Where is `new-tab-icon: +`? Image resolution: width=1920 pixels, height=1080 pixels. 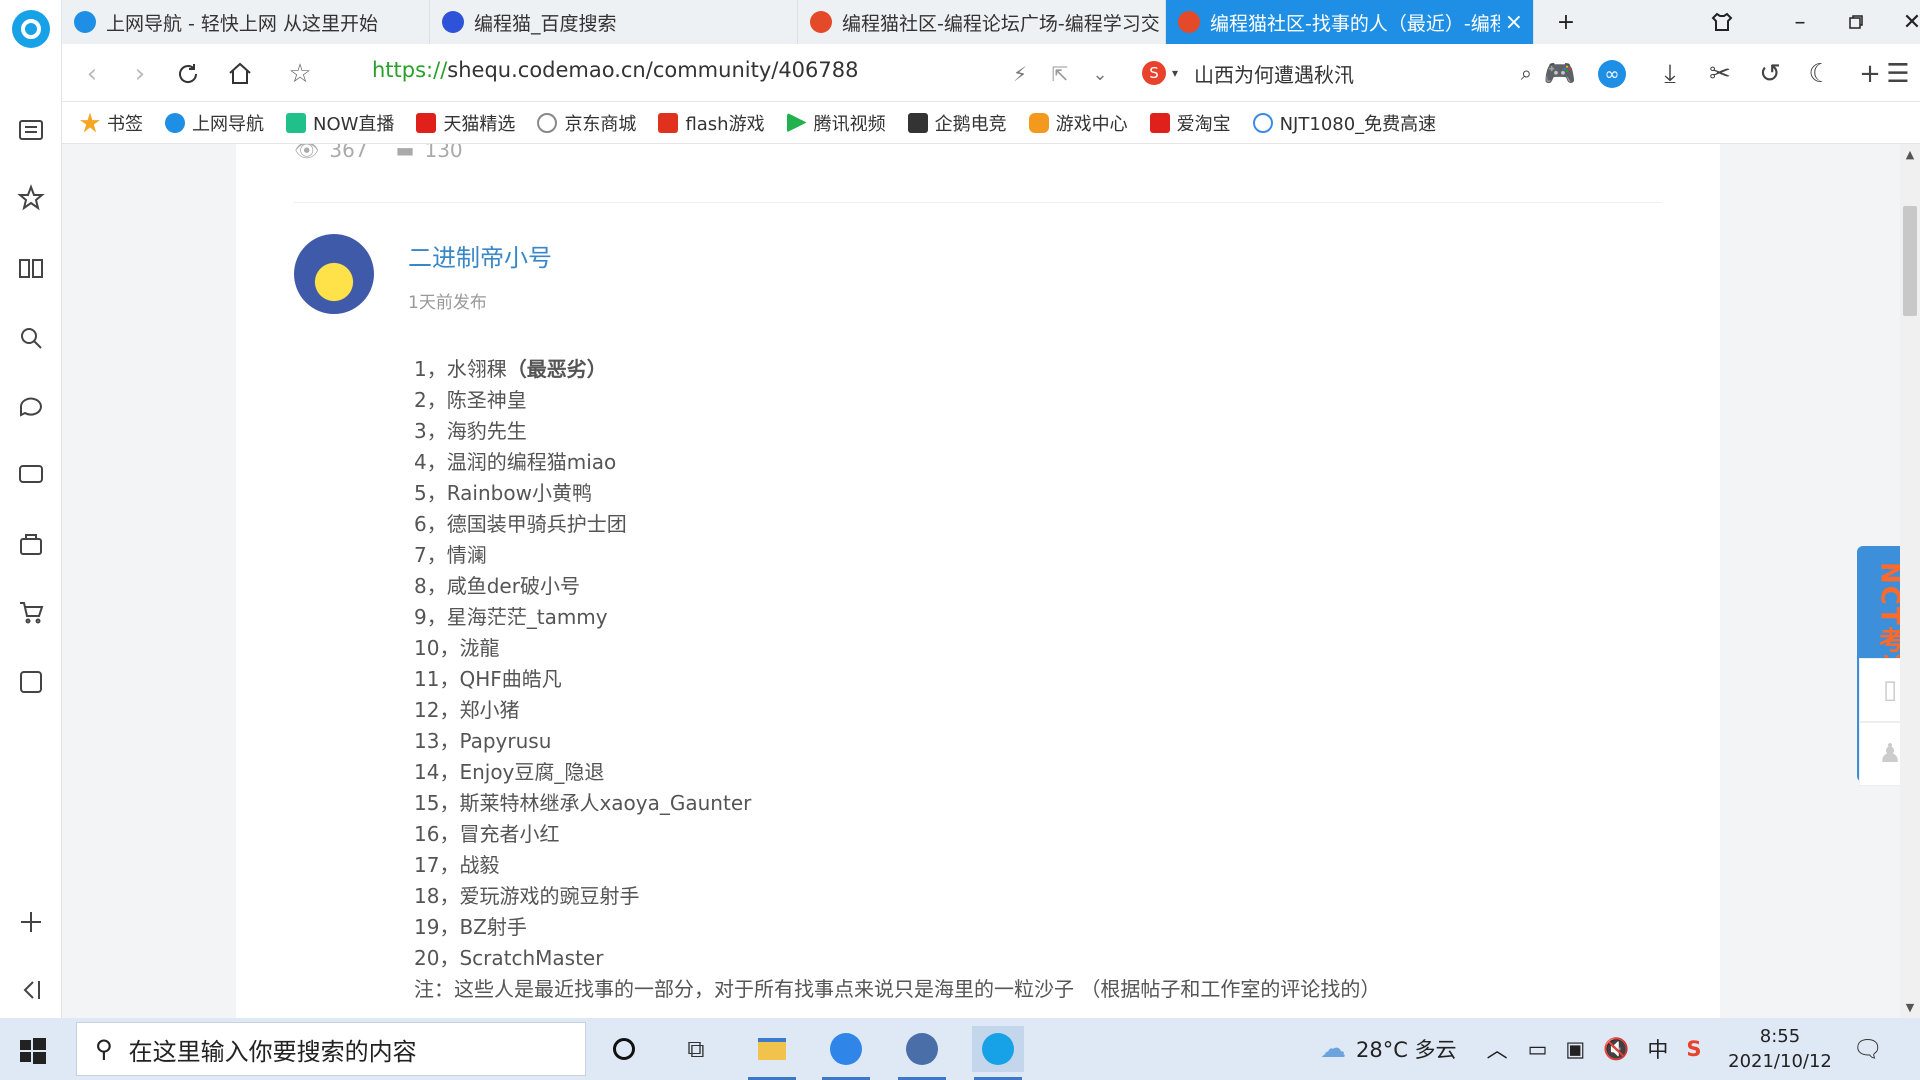
new-tab-icon: + is located at coordinates (1566, 22).